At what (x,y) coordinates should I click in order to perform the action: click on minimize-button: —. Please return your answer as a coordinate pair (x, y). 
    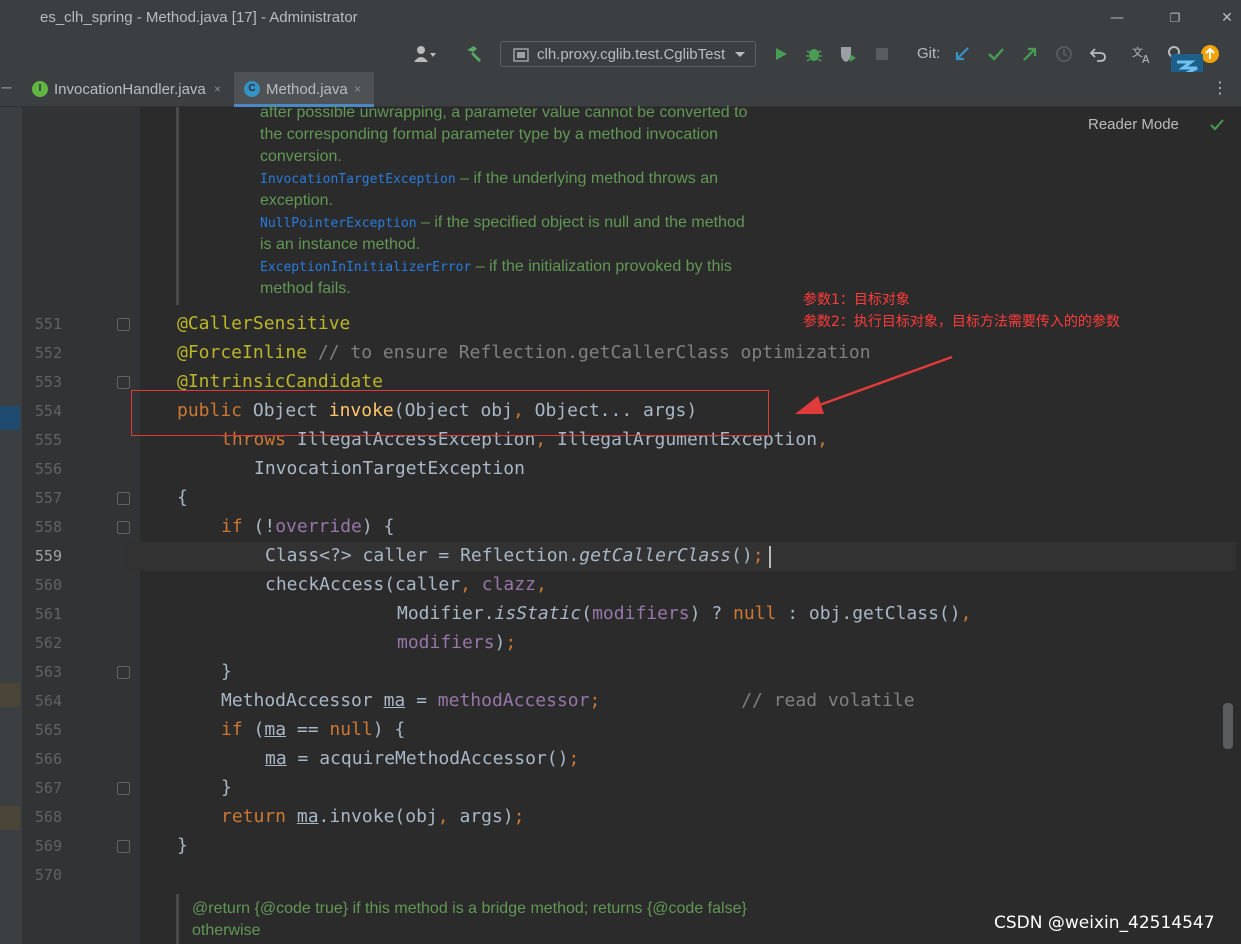
    Looking at the image, I should click on (1117, 18).